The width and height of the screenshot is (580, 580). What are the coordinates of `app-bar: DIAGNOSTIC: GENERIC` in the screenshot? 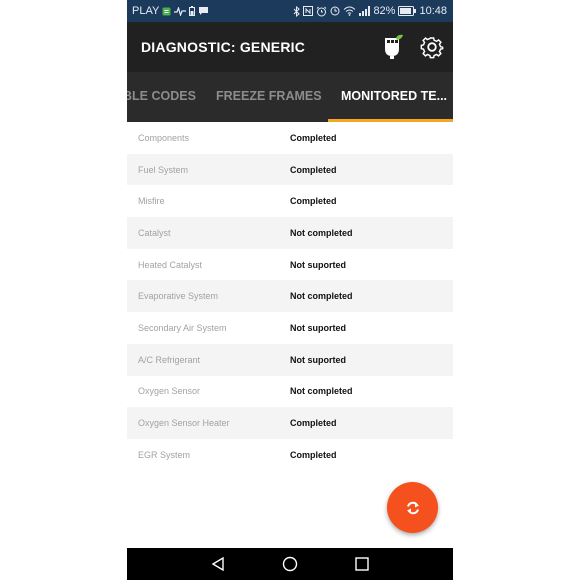 It's located at (290, 47).